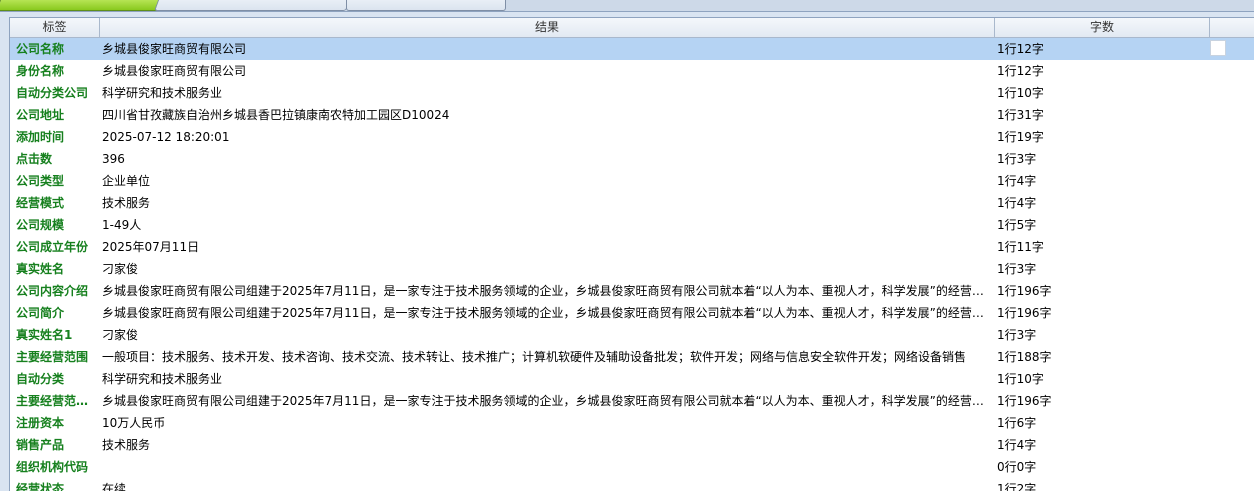 This screenshot has width=1254, height=491. Describe the element at coordinates (1232, 27) in the screenshot. I see `column-header-extra` at that location.